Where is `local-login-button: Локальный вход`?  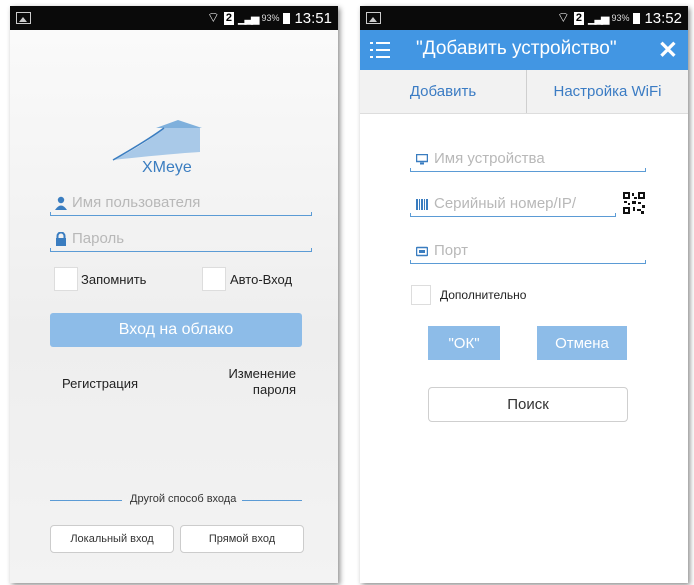
local-login-button: Локальный вход is located at coordinates (112, 539).